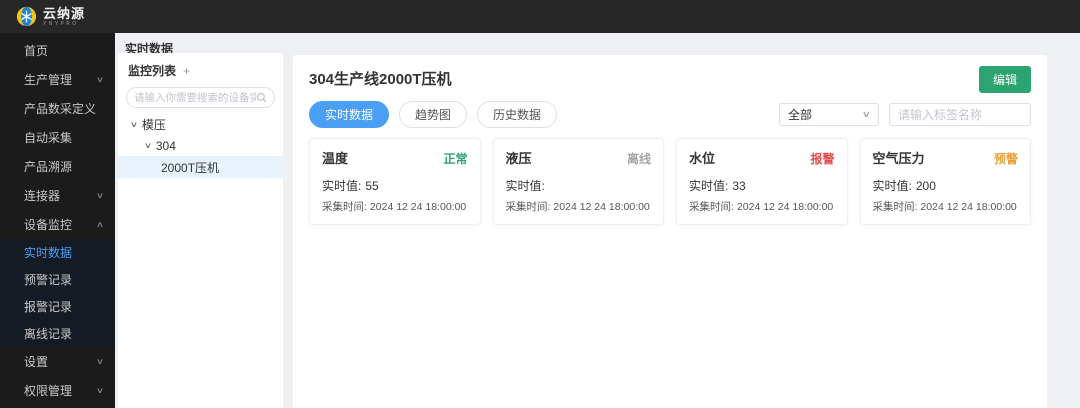 The width and height of the screenshot is (1080, 408). Describe the element at coordinates (578, 181) in the screenshot. I see `tag-card-hydraulic: 液压 离线 实时值: 采集时间: 2024 12 24 18:00:00` at that location.